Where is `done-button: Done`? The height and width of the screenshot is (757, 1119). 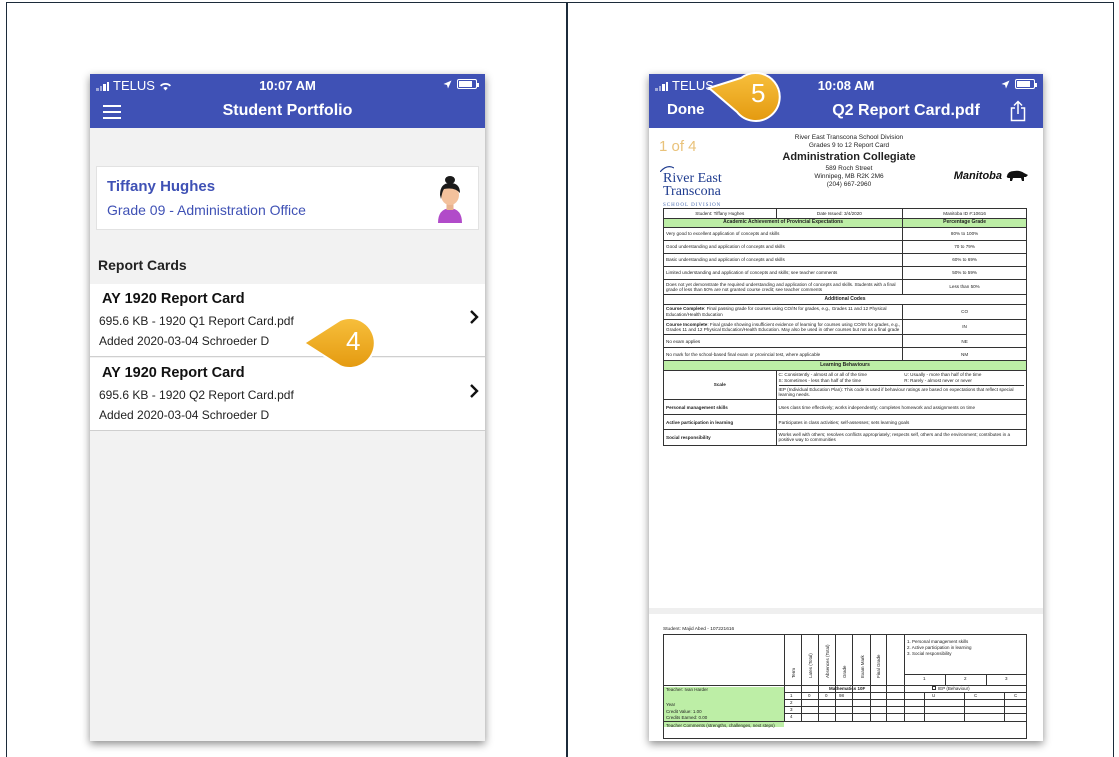
done-button: Done is located at coordinates (686, 109).